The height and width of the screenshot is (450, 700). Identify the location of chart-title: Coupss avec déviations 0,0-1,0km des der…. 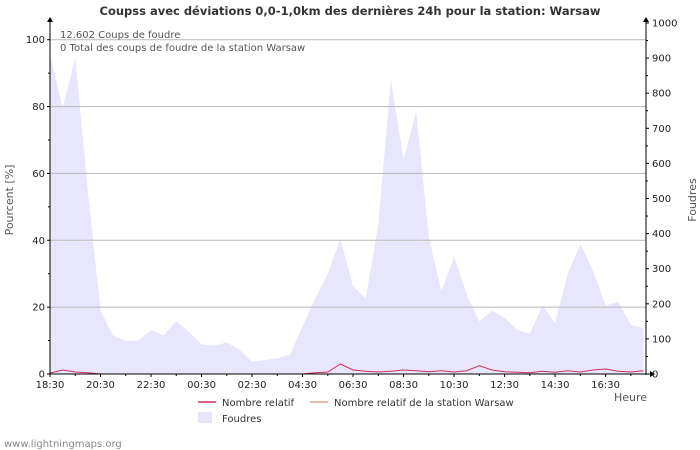
(350, 11).